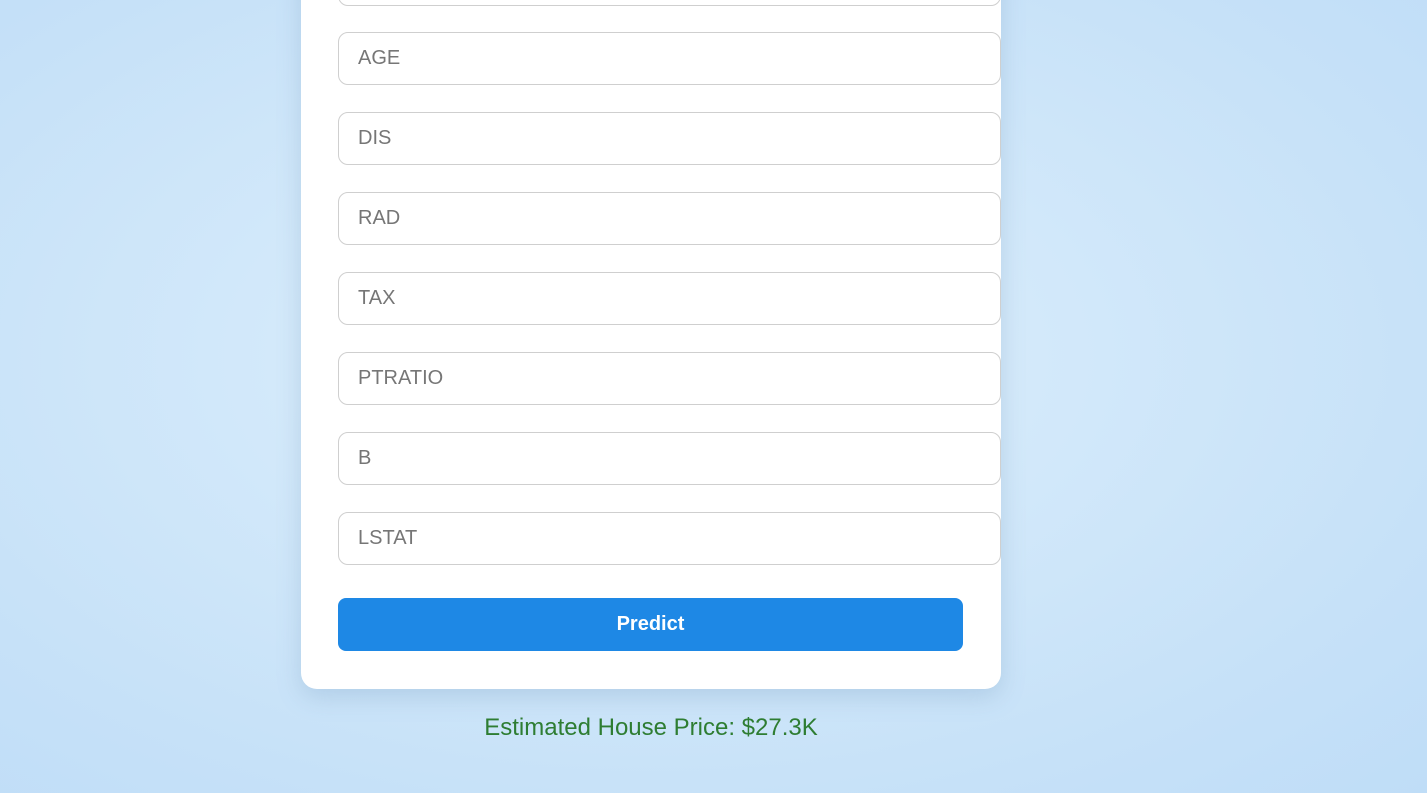 Image resolution: width=1427 pixels, height=793 pixels. Describe the element at coordinates (650, 624) in the screenshot. I see `predict-button: Predict` at that location.